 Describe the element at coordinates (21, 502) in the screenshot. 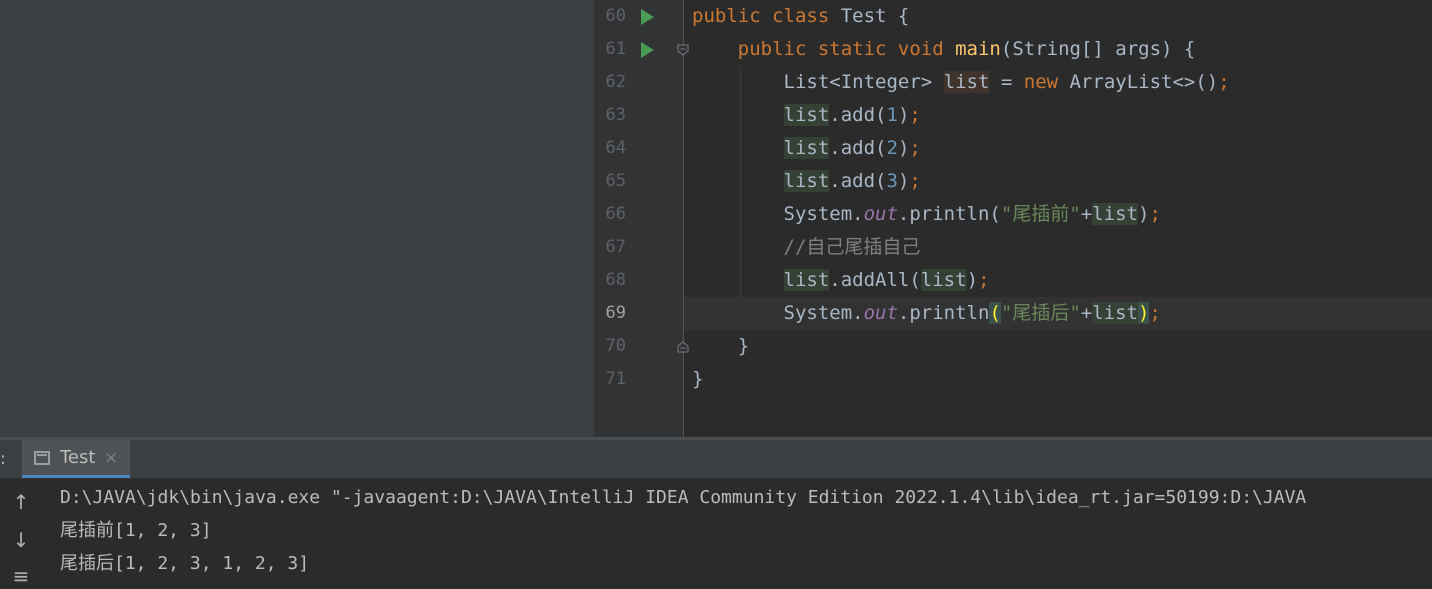

I see `arrow-up-icon: ↑` at that location.